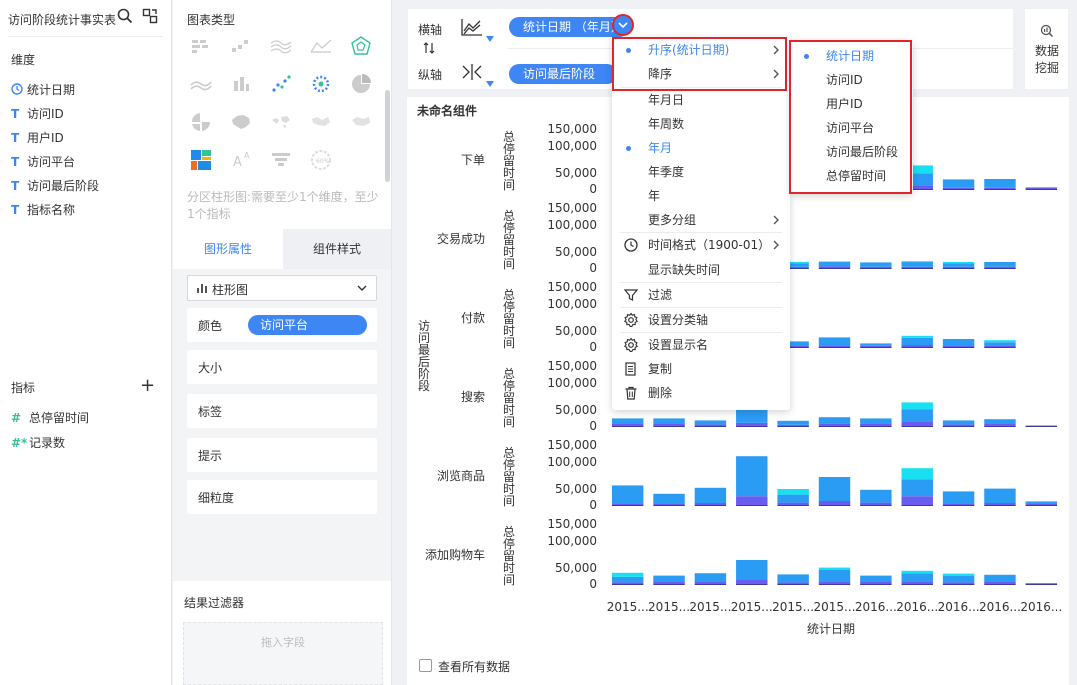 The height and width of the screenshot is (685, 1077). Describe the element at coordinates (701, 220) in the screenshot. I see `context-menu-item: 更多分组` at that location.